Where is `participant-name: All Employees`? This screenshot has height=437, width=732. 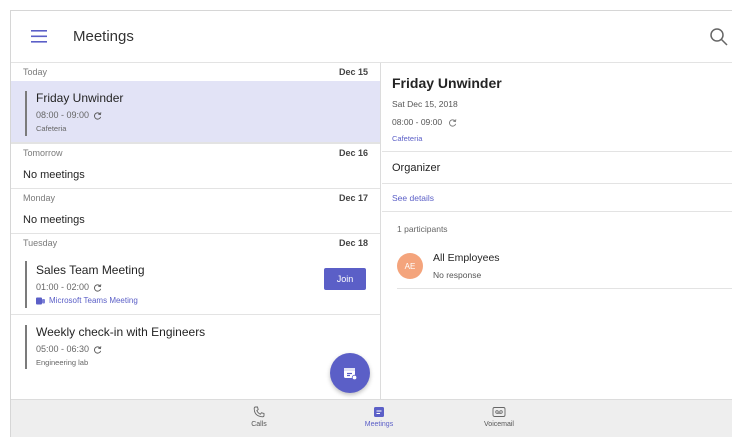 participant-name: All Employees is located at coordinates (466, 258).